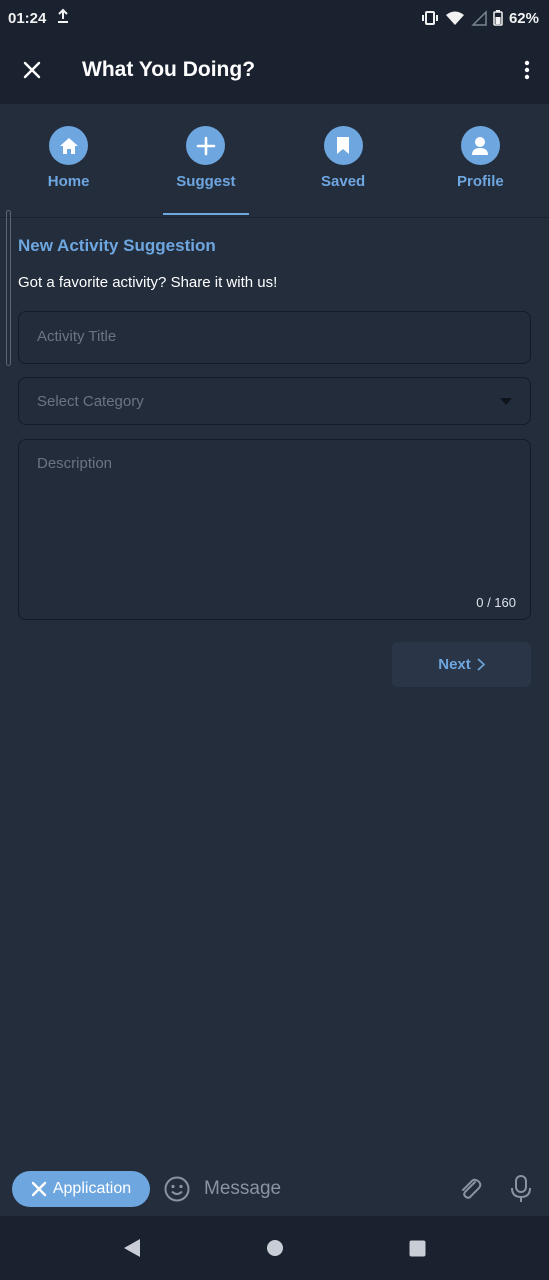 The image size is (549, 1280). What do you see at coordinates (274, 161) in the screenshot?
I see `tab-bar: Home Suggest Saved Profile` at bounding box center [274, 161].